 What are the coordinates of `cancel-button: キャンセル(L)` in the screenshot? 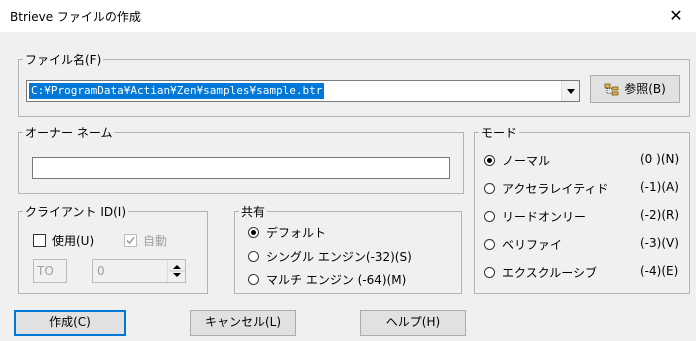 It's located at (243, 323).